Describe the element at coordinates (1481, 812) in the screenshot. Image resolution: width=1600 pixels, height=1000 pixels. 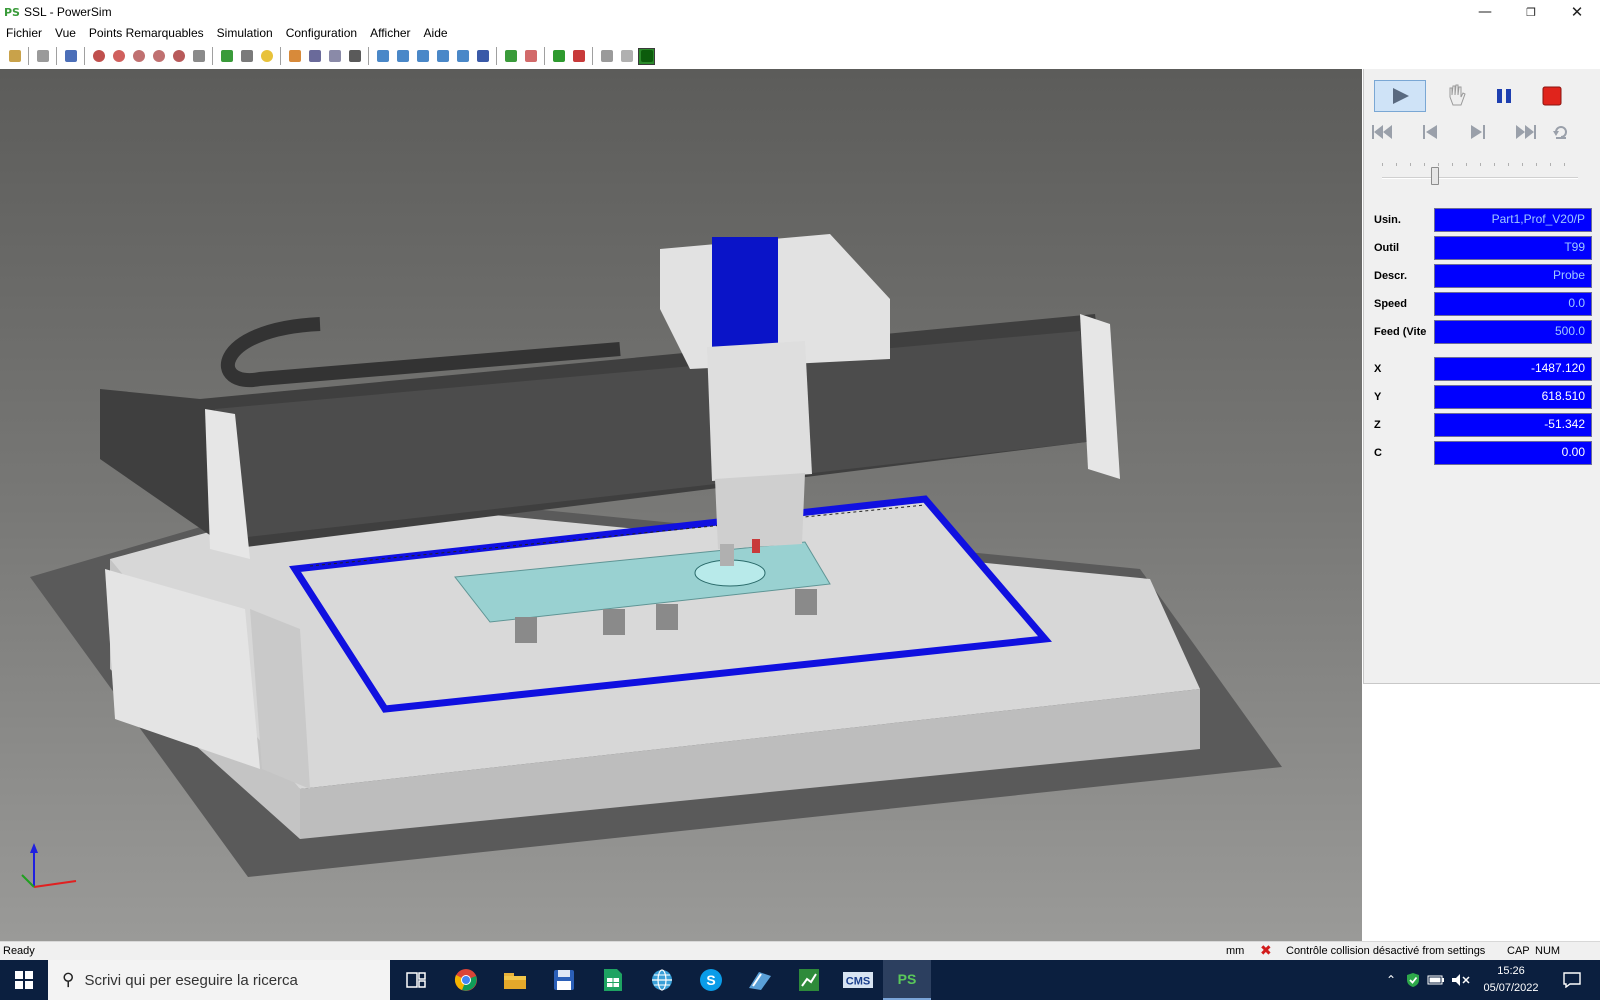
I see `panel-empty-area` at that location.